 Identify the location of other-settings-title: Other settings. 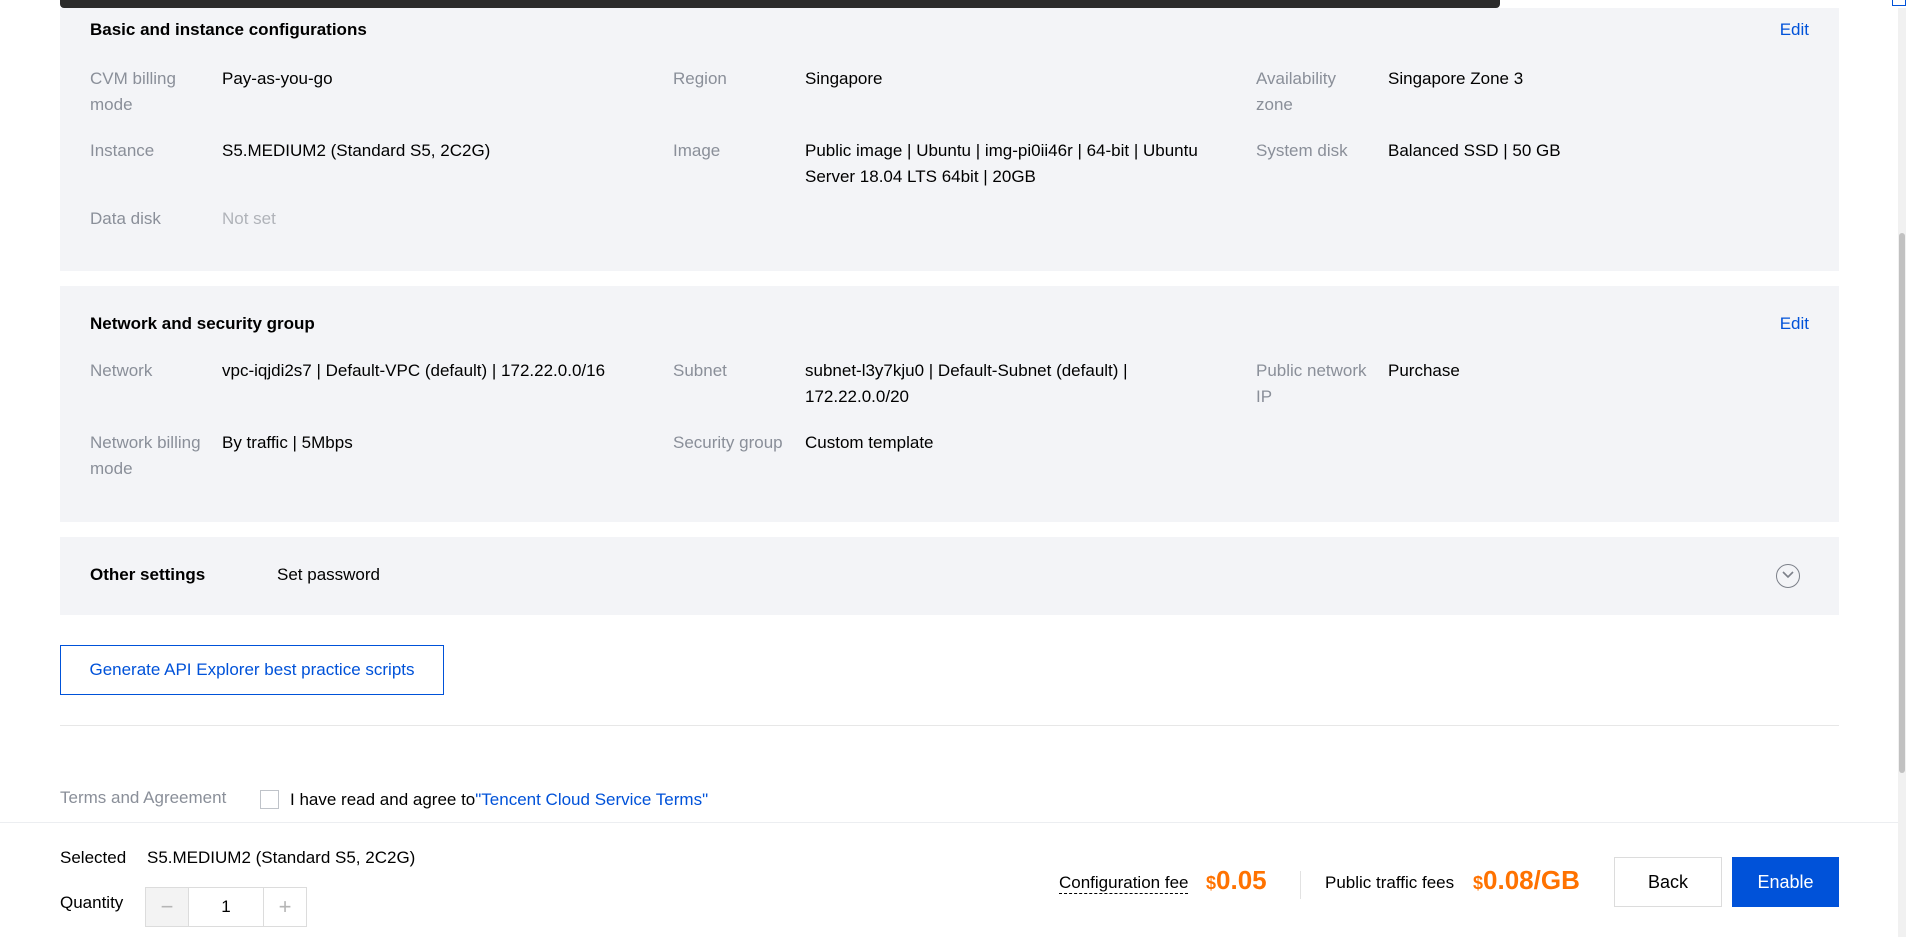
(148, 574).